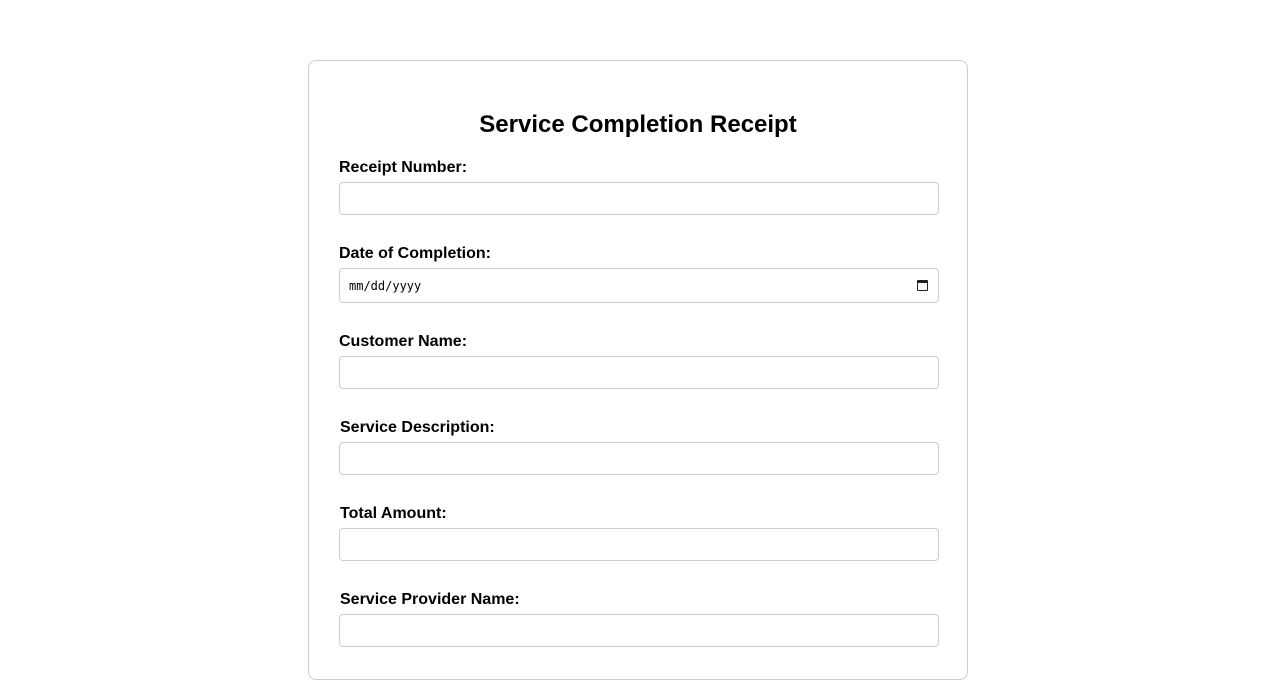  Describe the element at coordinates (430, 599) in the screenshot. I see `service-provider-name-label: Service Provider Name:` at that location.